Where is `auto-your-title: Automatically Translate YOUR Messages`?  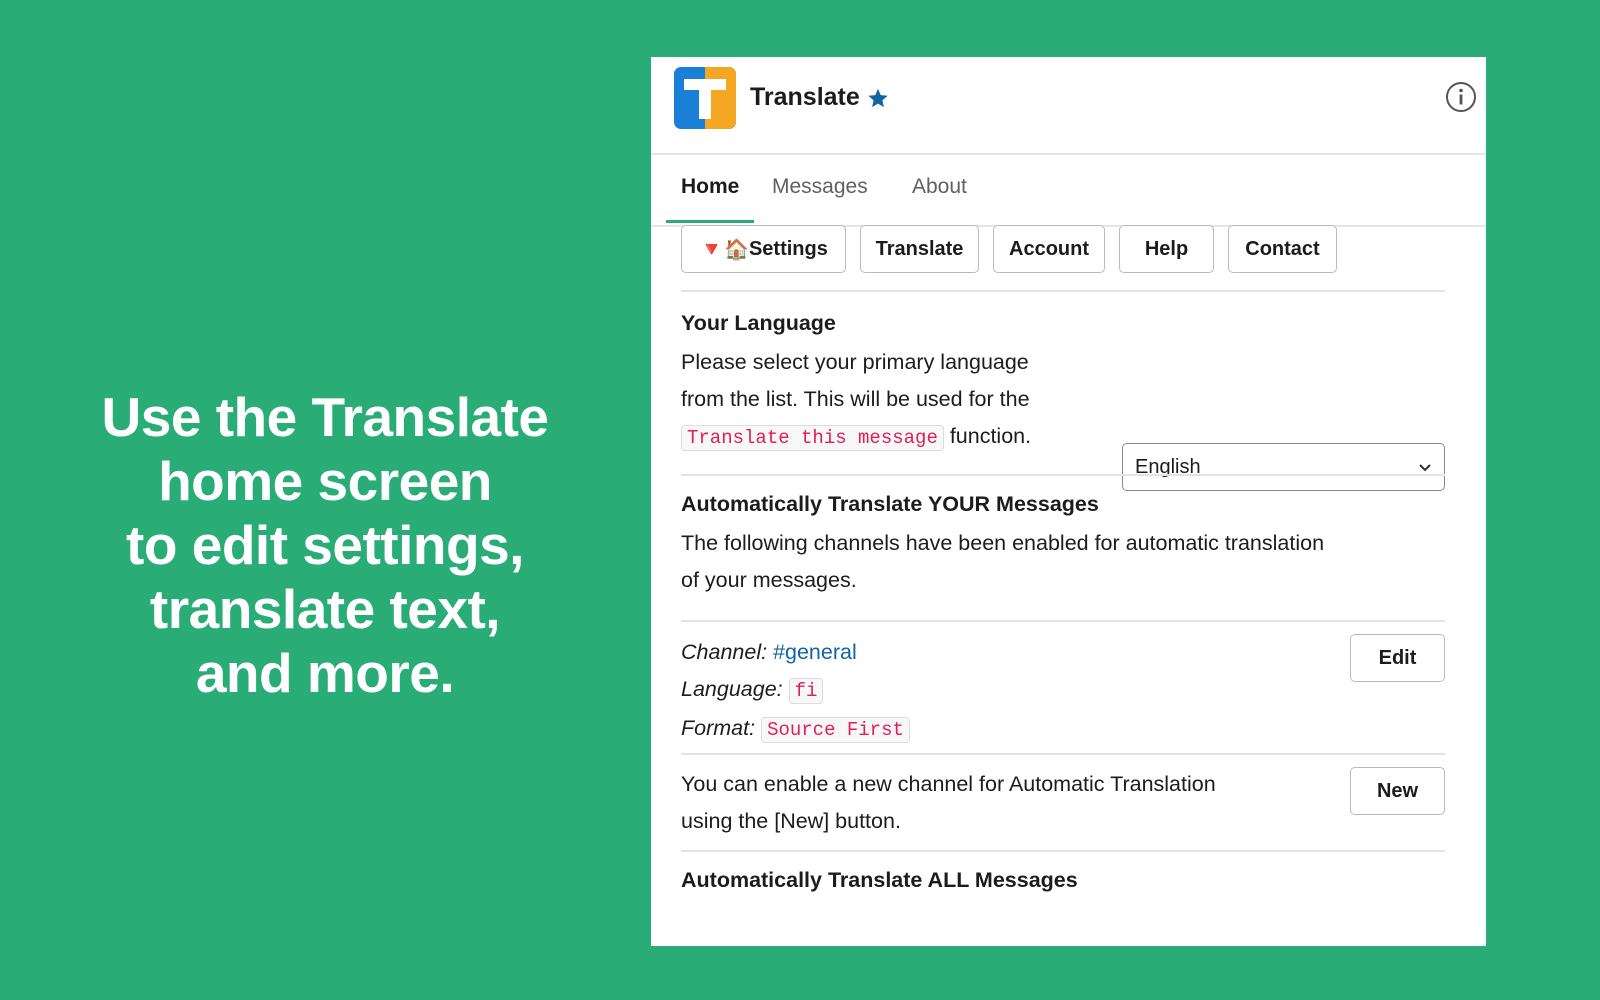 auto-your-title: Automatically Translate YOUR Messages is located at coordinates (890, 504).